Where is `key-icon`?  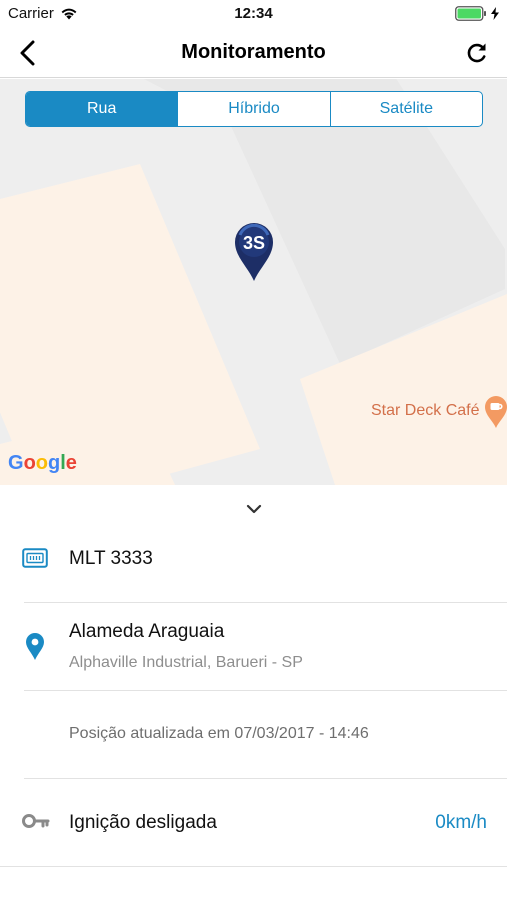
key-icon is located at coordinates (36, 821).